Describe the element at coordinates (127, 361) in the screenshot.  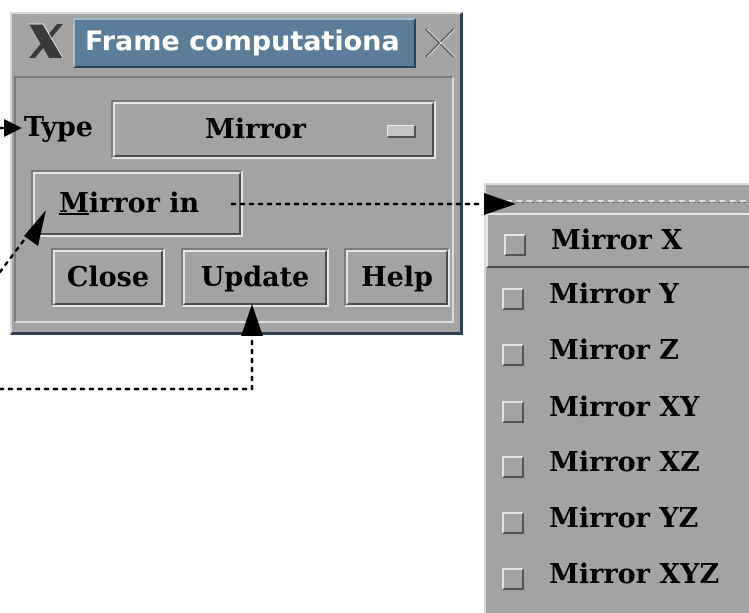
I see `arrow-to-update-line` at that location.